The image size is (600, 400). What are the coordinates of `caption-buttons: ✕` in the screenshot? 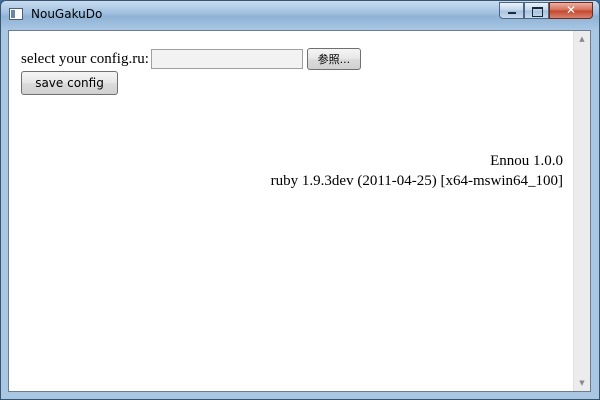 It's located at (546, 11).